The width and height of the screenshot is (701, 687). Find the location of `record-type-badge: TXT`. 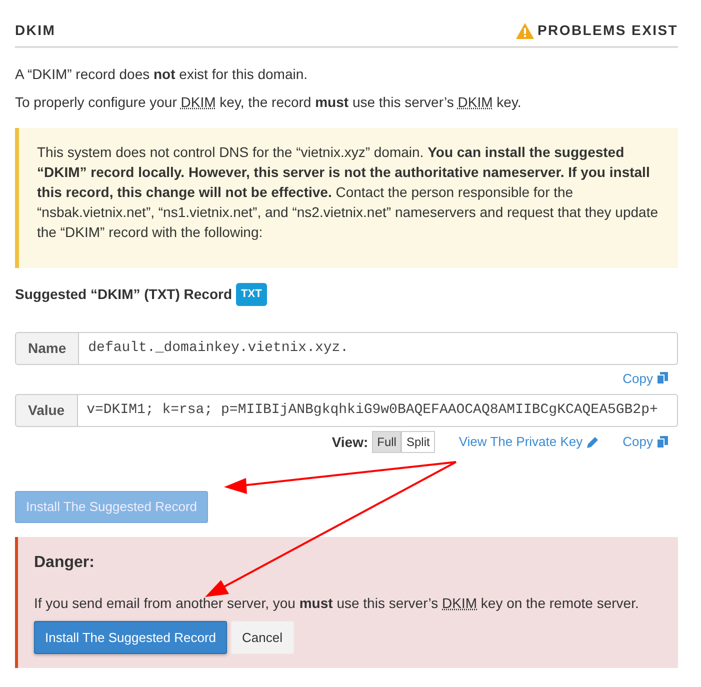

record-type-badge: TXT is located at coordinates (251, 294).